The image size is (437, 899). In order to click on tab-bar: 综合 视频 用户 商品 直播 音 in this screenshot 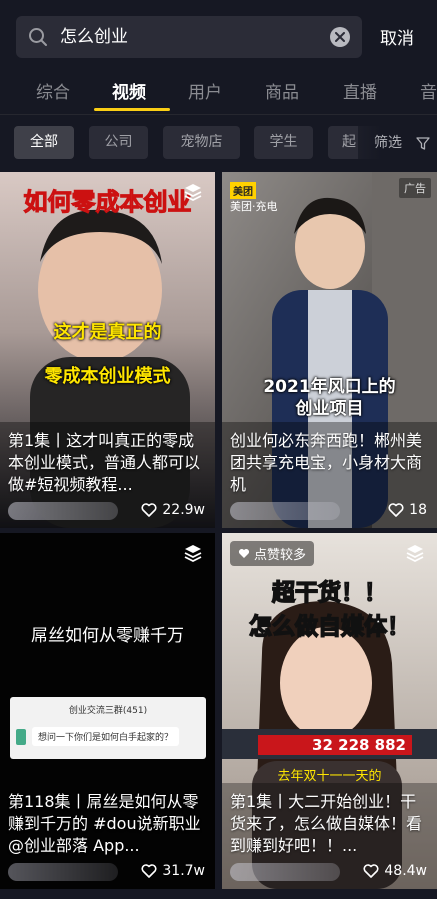, I will do `click(218, 93)`.